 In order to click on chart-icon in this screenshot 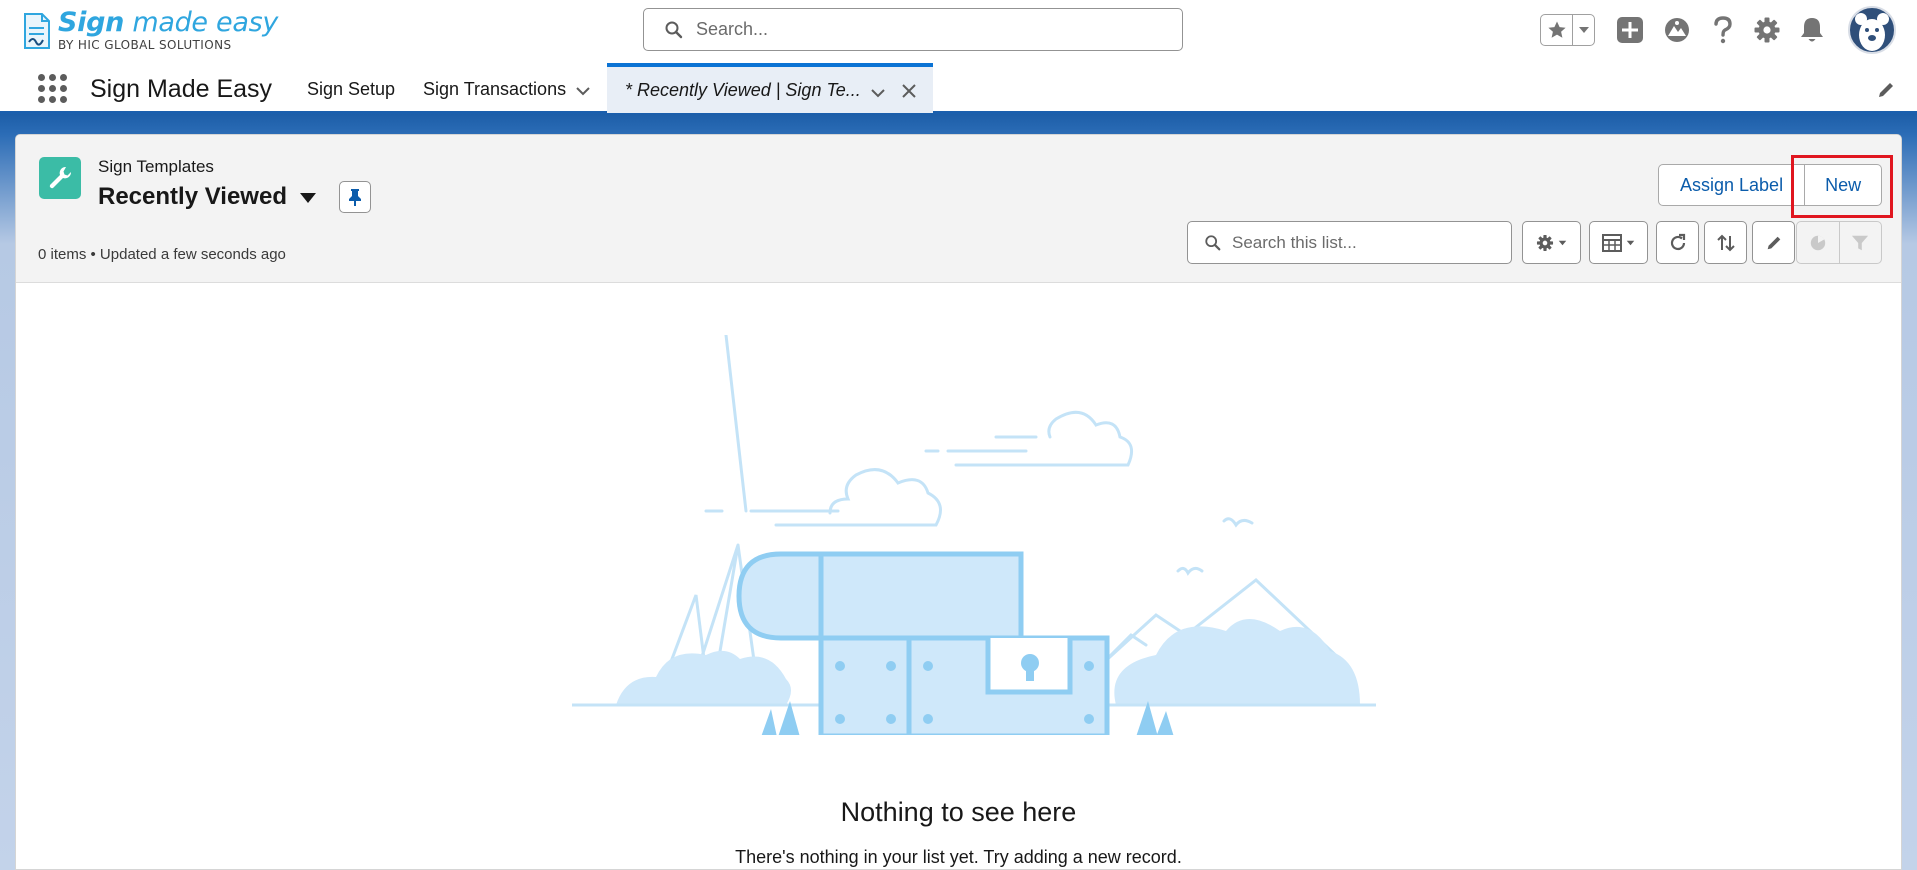, I will do `click(1817, 242)`.